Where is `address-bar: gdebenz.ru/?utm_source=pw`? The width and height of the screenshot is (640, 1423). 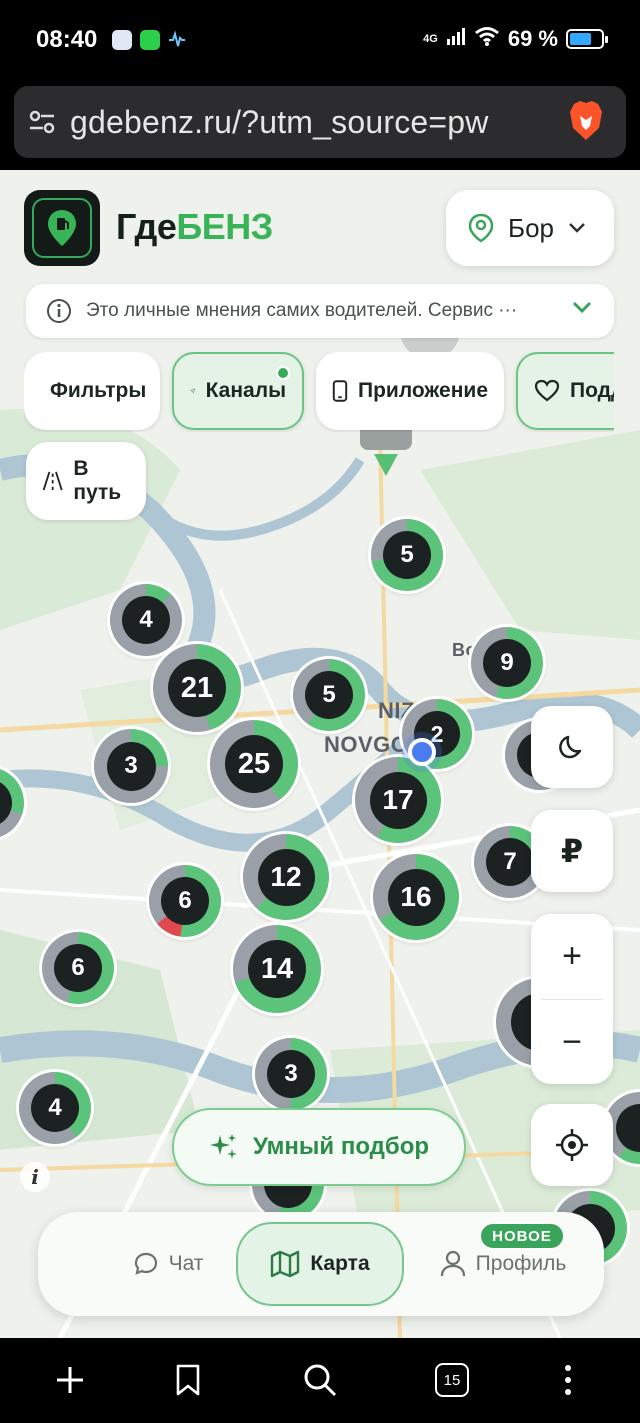
address-bar: gdebenz.ru/?utm_source=pw is located at coordinates (320, 122).